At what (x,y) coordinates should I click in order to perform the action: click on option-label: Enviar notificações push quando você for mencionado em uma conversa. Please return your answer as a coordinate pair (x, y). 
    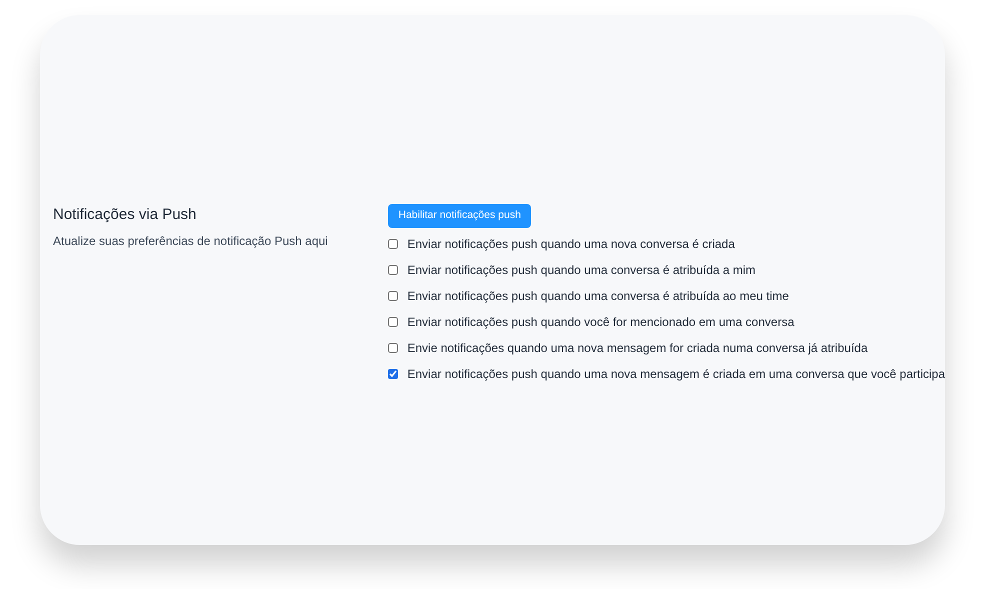
    Looking at the image, I should click on (600, 322).